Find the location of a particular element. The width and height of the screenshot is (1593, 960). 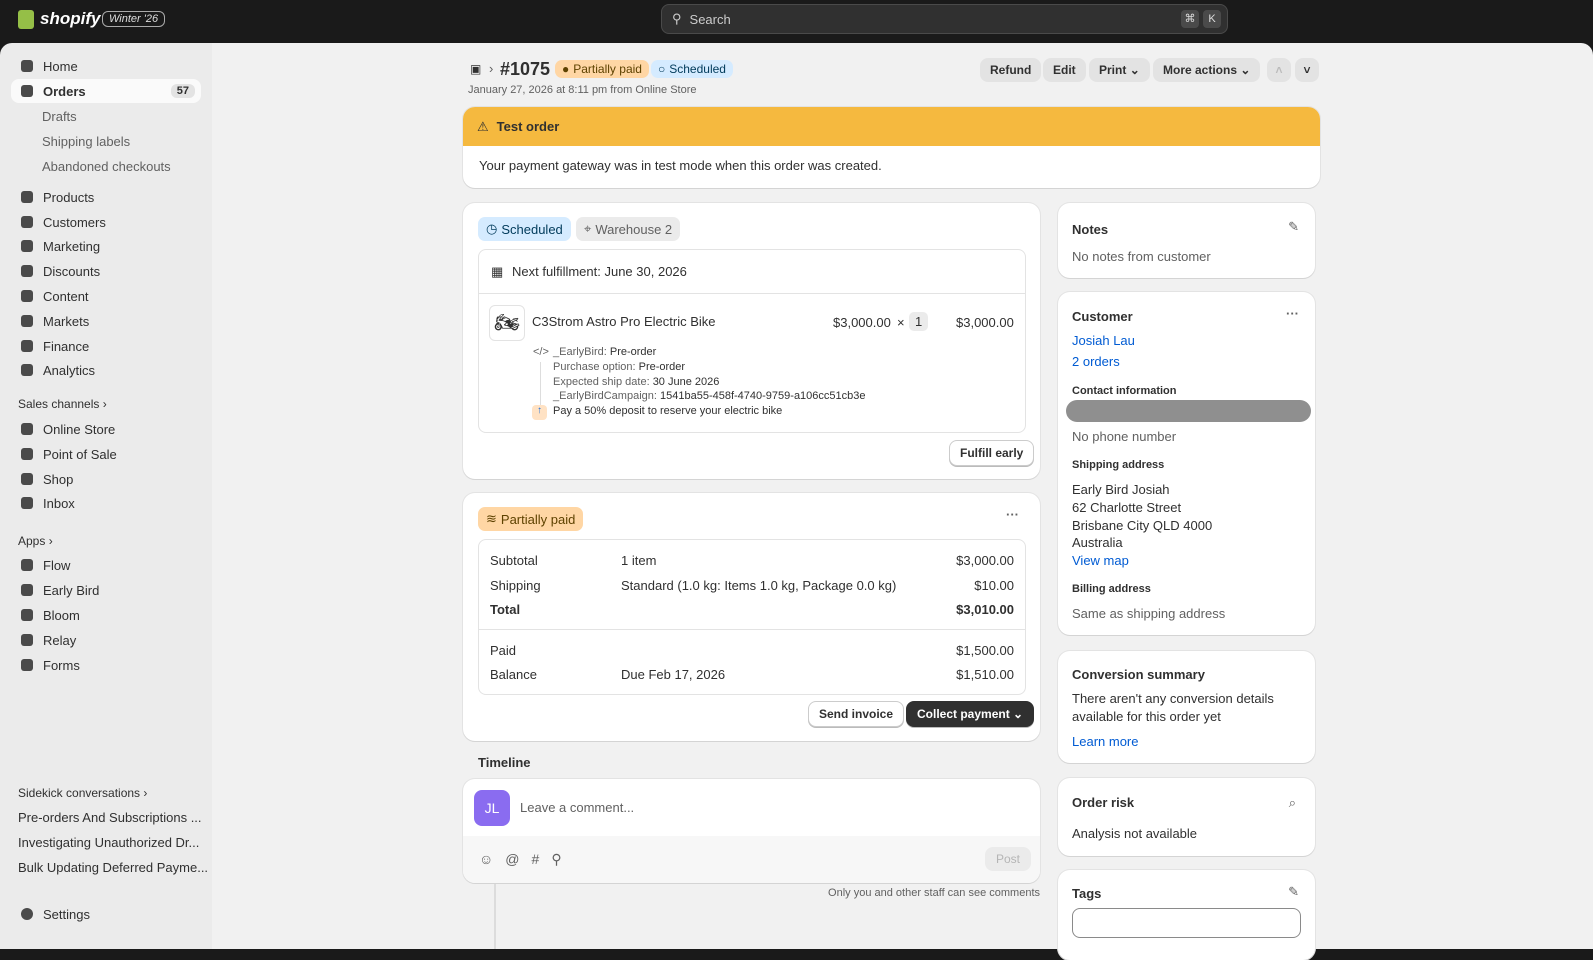

forms-icon is located at coordinates (27, 665).